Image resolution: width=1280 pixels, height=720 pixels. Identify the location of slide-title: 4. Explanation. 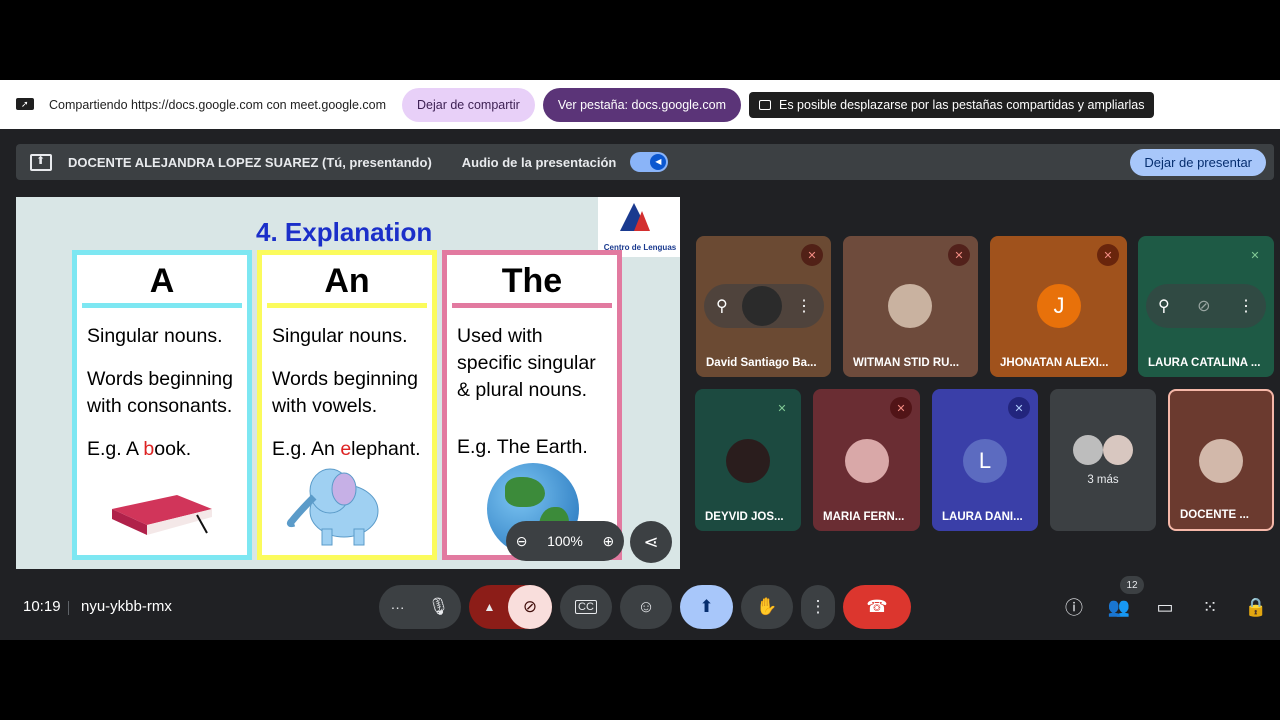
(344, 232).